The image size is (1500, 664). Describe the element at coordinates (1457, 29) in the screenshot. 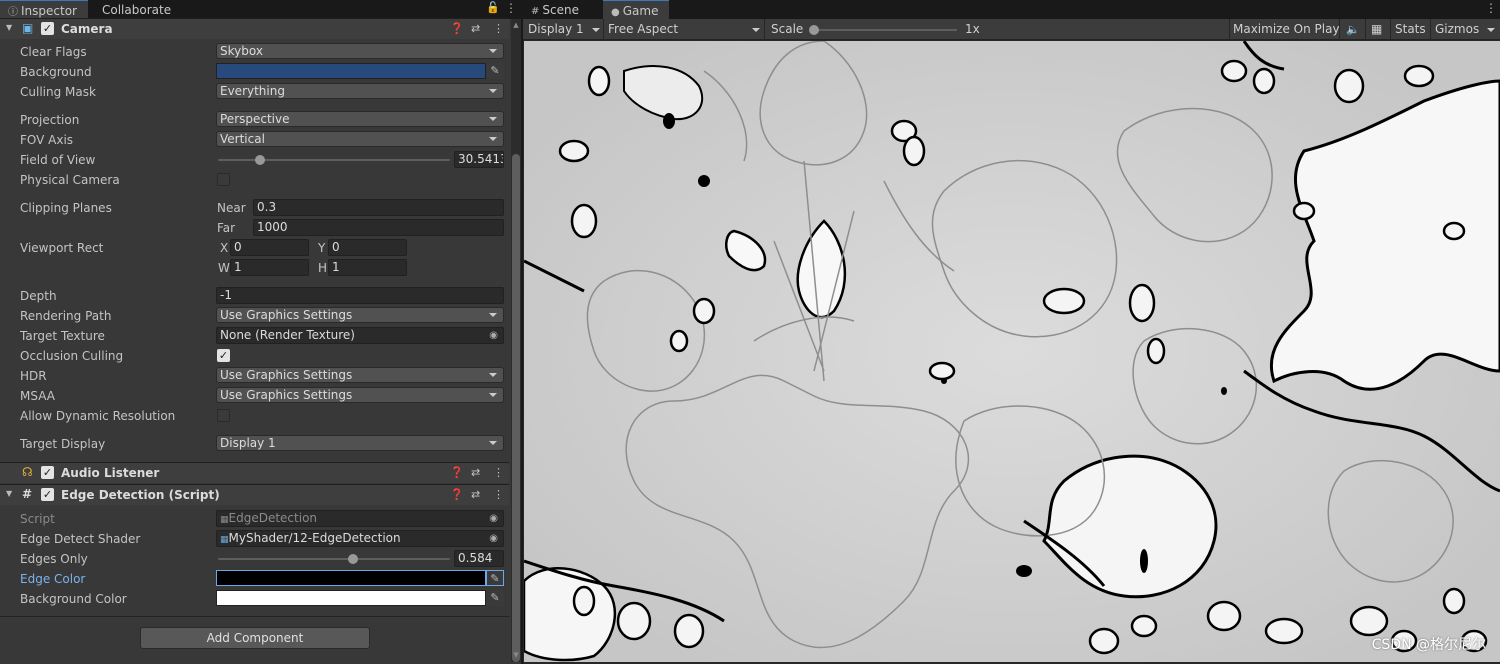

I see `gizmos-toggle: Gizmos` at that location.